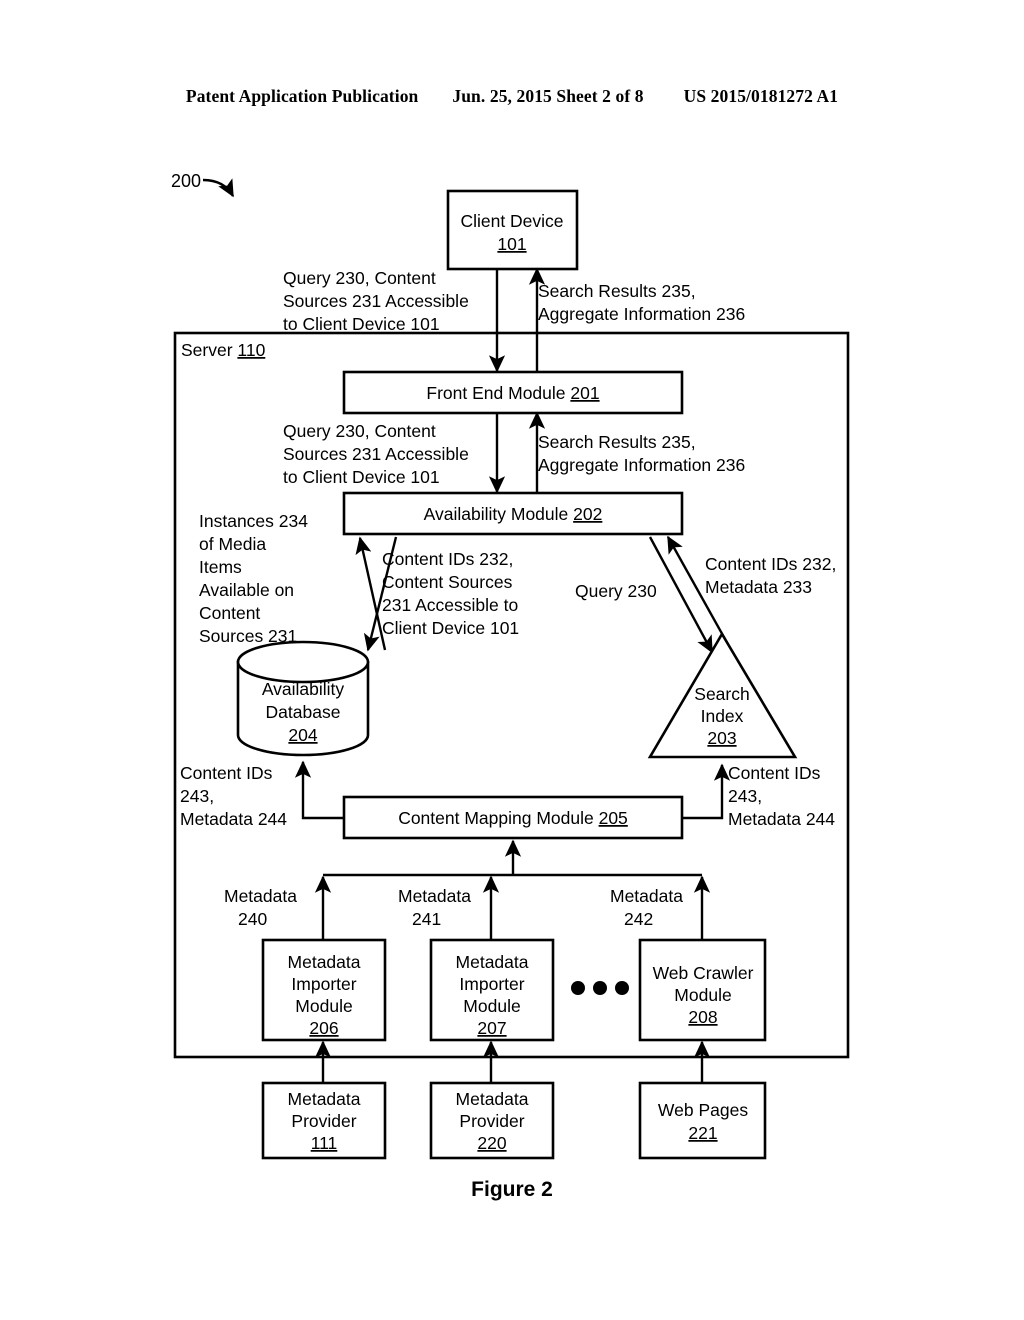 Image resolution: width=1024 pixels, height=1320 pixels. What do you see at coordinates (226, 773) in the screenshot?
I see `label-contentids-243-left-l1: Content IDs` at bounding box center [226, 773].